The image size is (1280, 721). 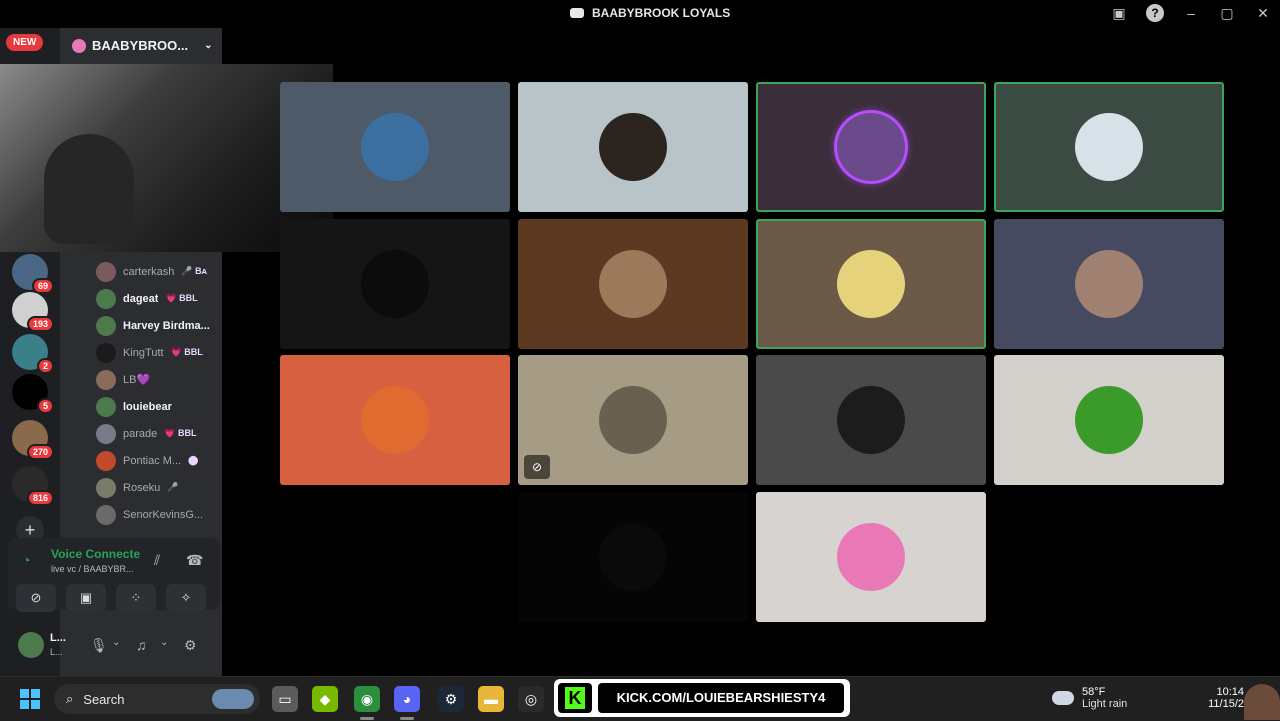 What do you see at coordinates (79, 45) in the screenshot?
I see `server-icon` at bounding box center [79, 45].